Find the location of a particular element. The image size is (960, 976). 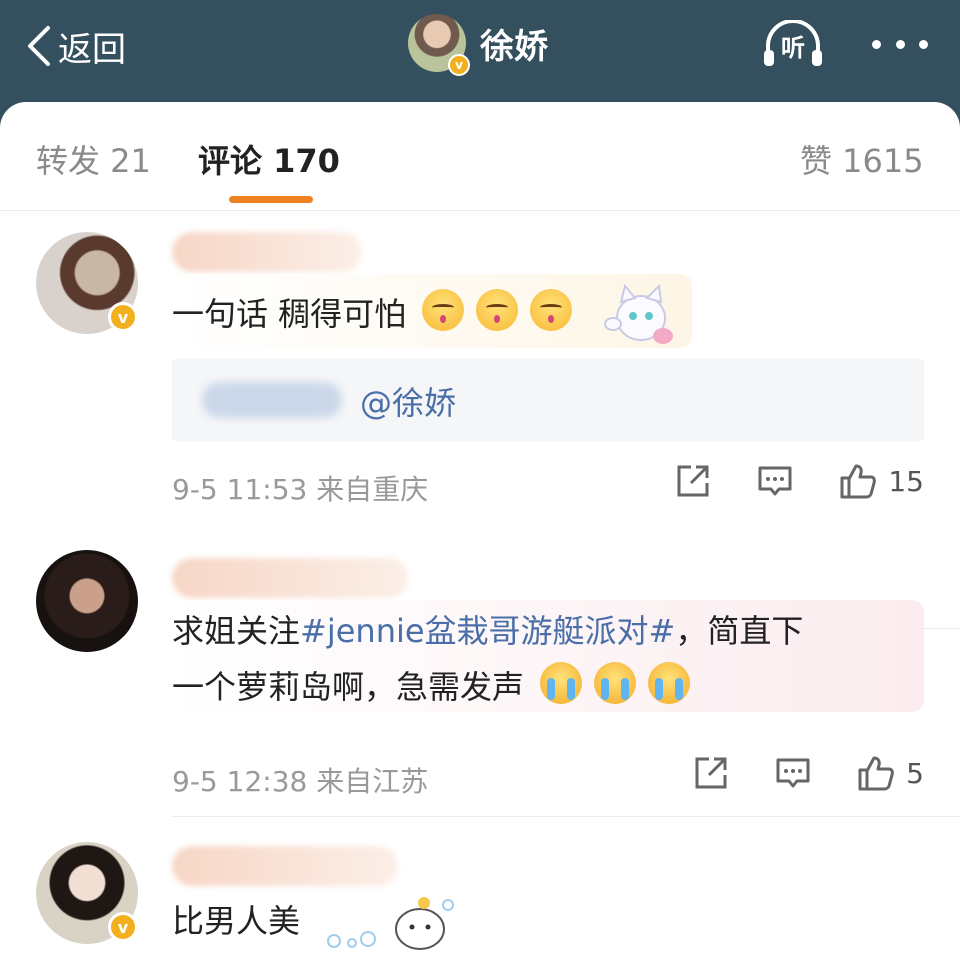

listen-button: 听 is located at coordinates (793, 44).